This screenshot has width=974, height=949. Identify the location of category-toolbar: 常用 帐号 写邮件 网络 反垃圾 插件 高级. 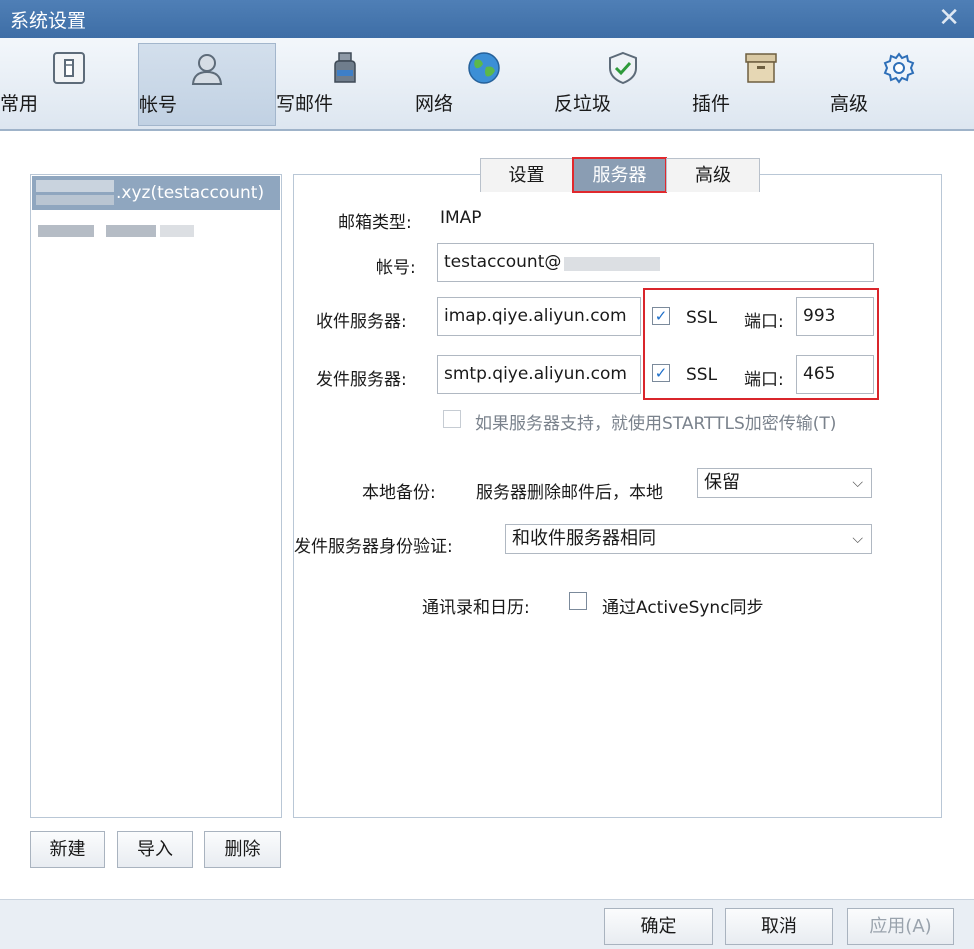
(487, 84).